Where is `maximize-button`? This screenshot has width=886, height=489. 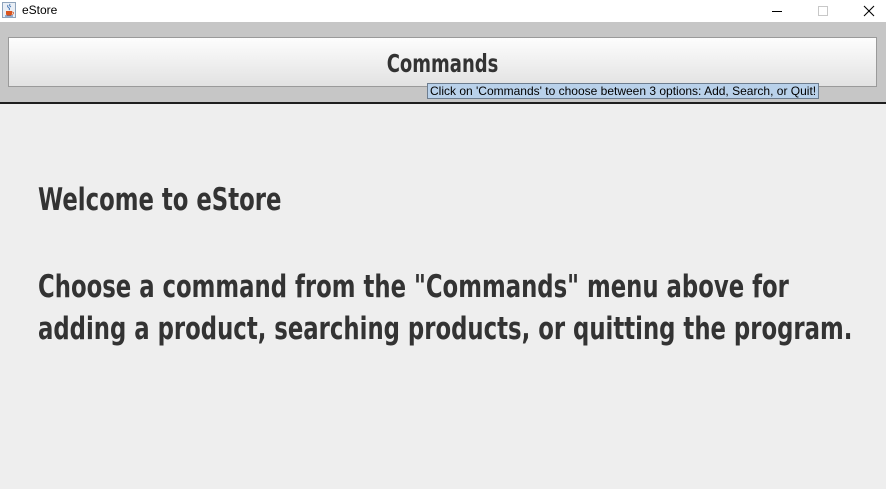
maximize-button is located at coordinates (823, 11).